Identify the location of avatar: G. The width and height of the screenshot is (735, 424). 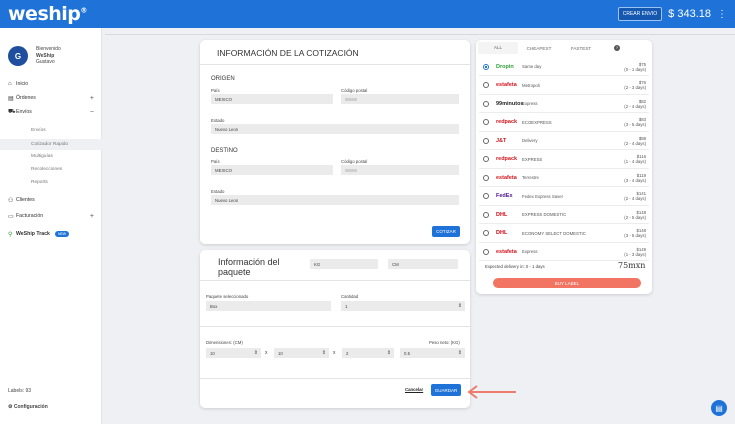
(18, 56).